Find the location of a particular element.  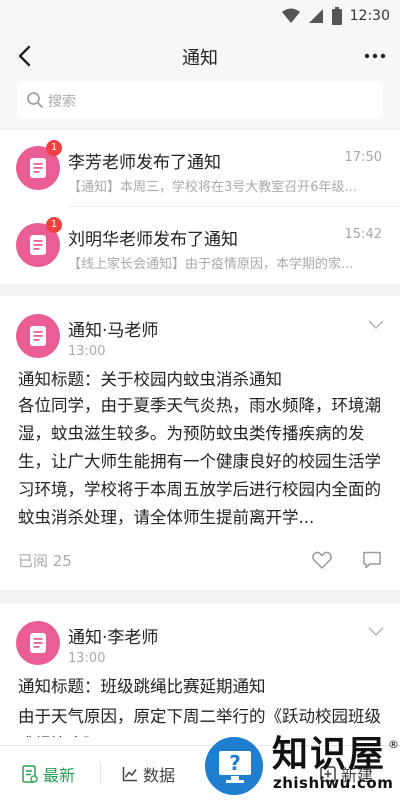

battery-icon is located at coordinates (336, 16).